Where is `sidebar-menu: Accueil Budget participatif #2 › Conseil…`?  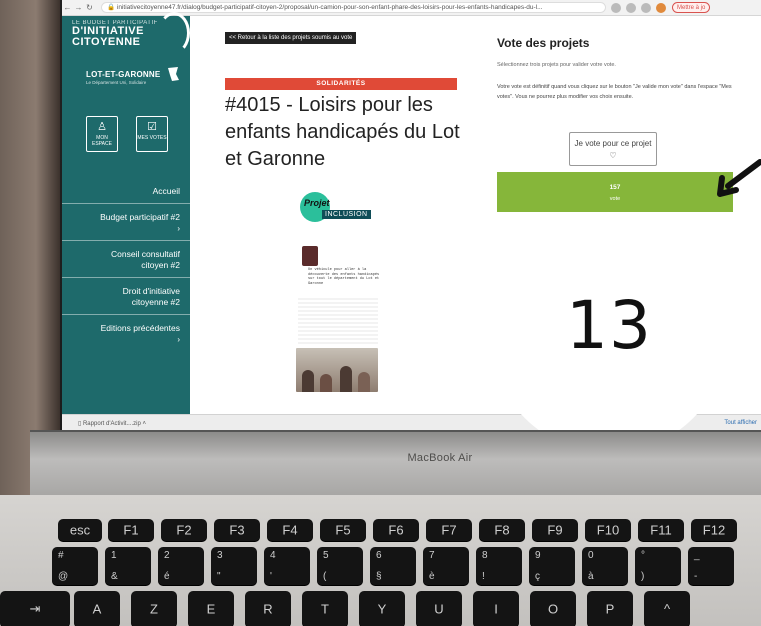 sidebar-menu: Accueil Budget participatif #2 › Conseil… is located at coordinates (126, 264).